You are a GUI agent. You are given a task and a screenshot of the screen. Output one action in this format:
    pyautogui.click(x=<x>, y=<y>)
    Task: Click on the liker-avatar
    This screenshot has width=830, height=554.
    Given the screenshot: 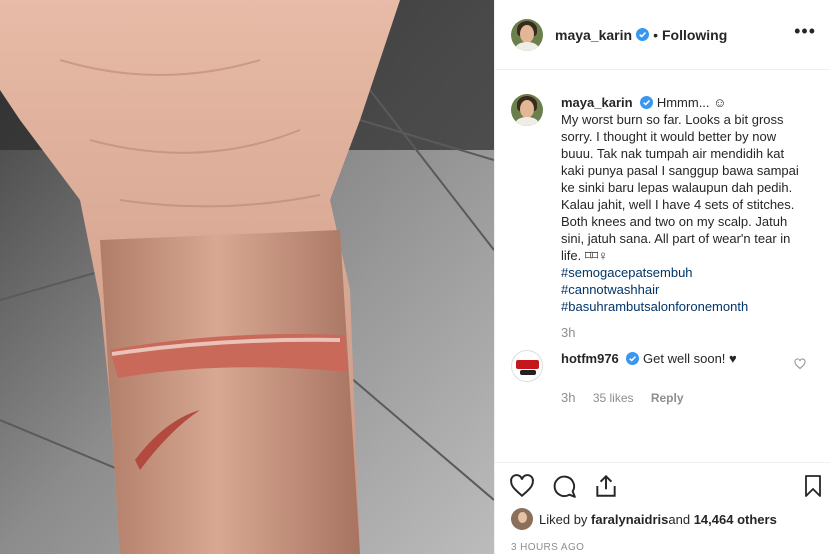 What is the action you would take?
    pyautogui.click(x=522, y=519)
    